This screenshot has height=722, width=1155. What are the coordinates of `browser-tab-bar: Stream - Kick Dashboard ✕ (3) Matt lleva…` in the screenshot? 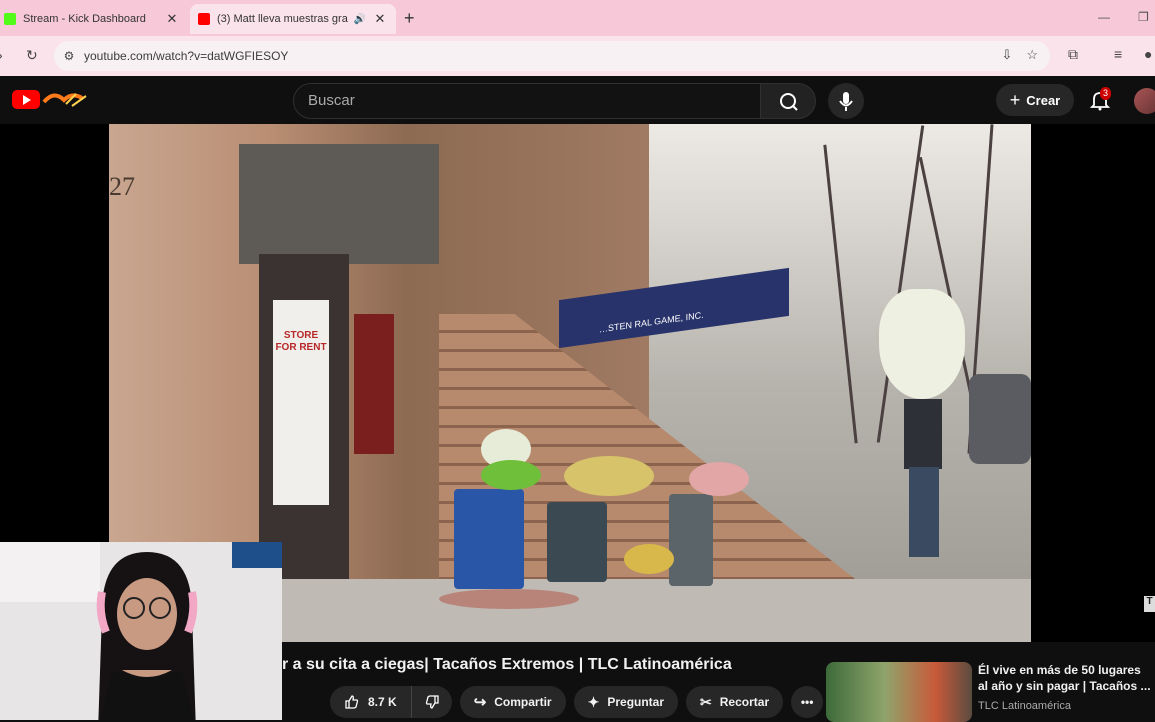 It's located at (577, 18).